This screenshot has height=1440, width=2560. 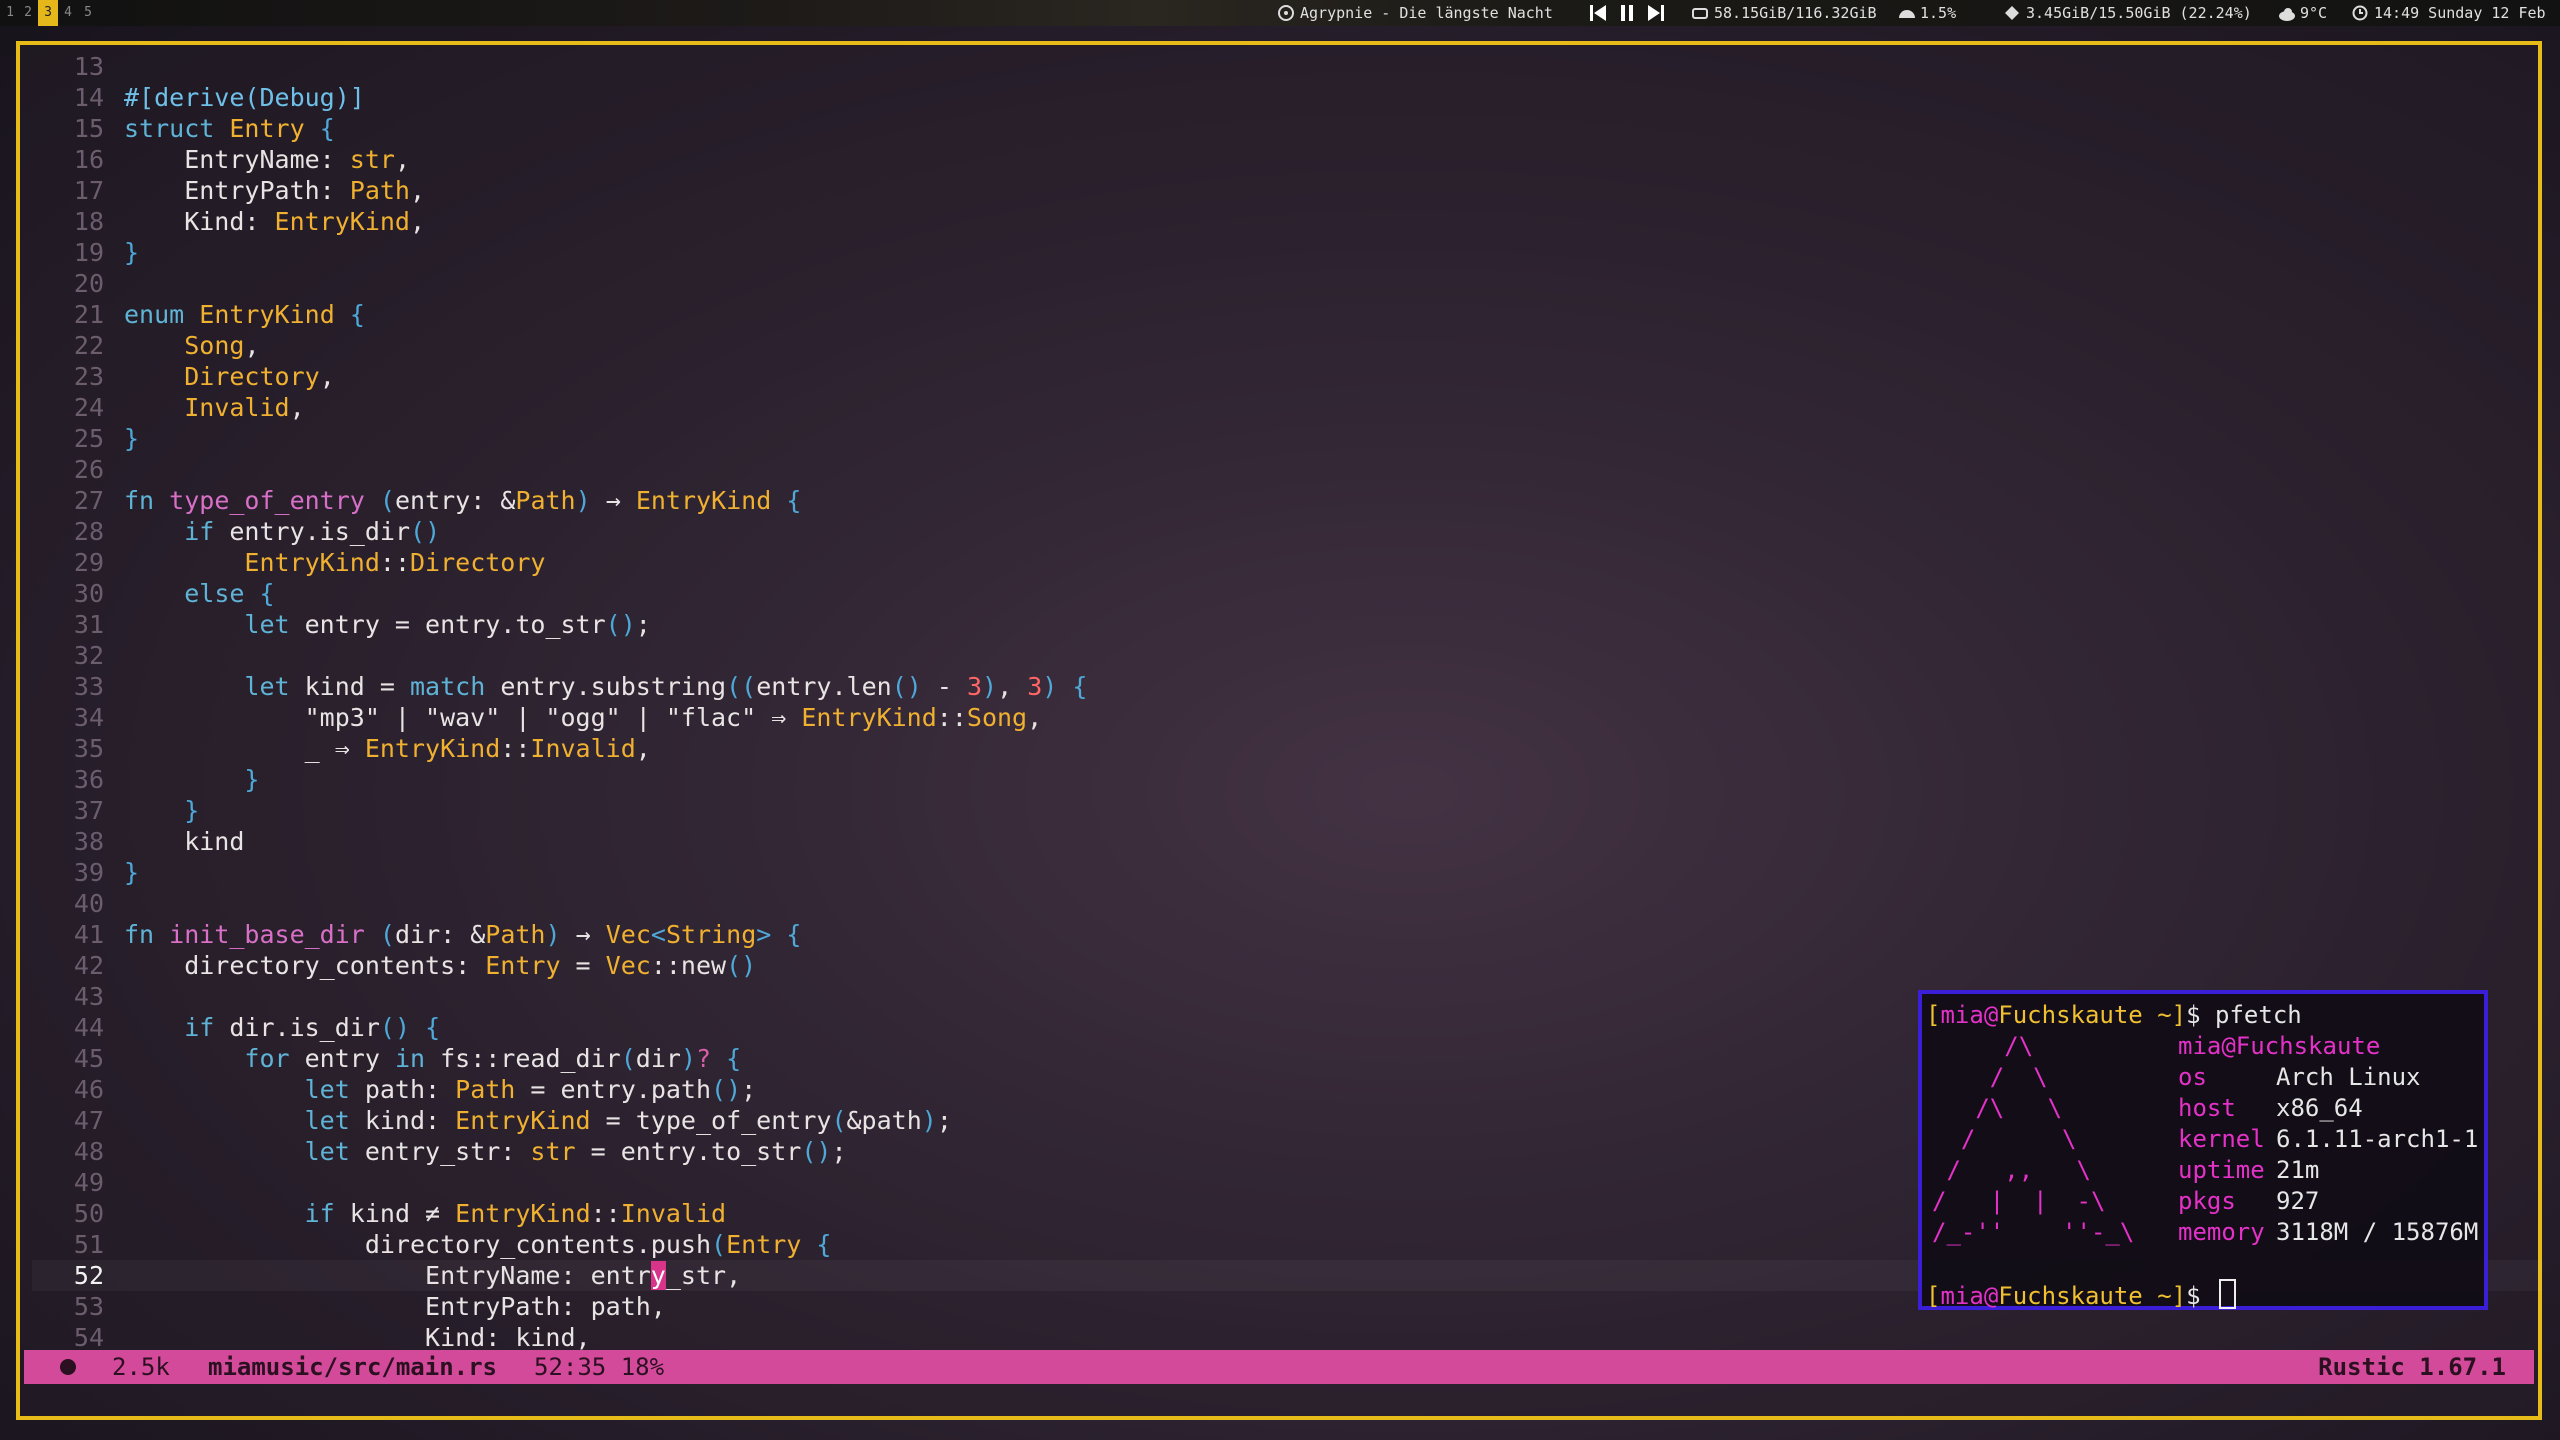 I want to click on code-line: 19}, so click(x=1287, y=252).